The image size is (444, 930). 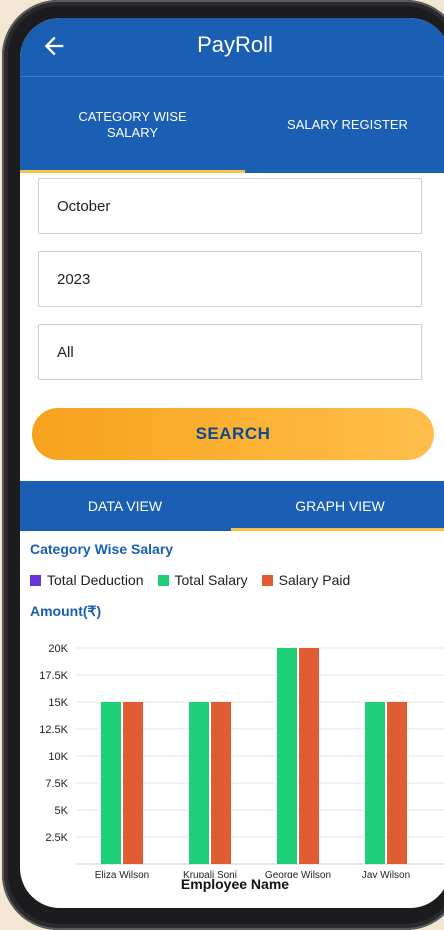 I want to click on year-select: 2023, so click(x=230, y=279).